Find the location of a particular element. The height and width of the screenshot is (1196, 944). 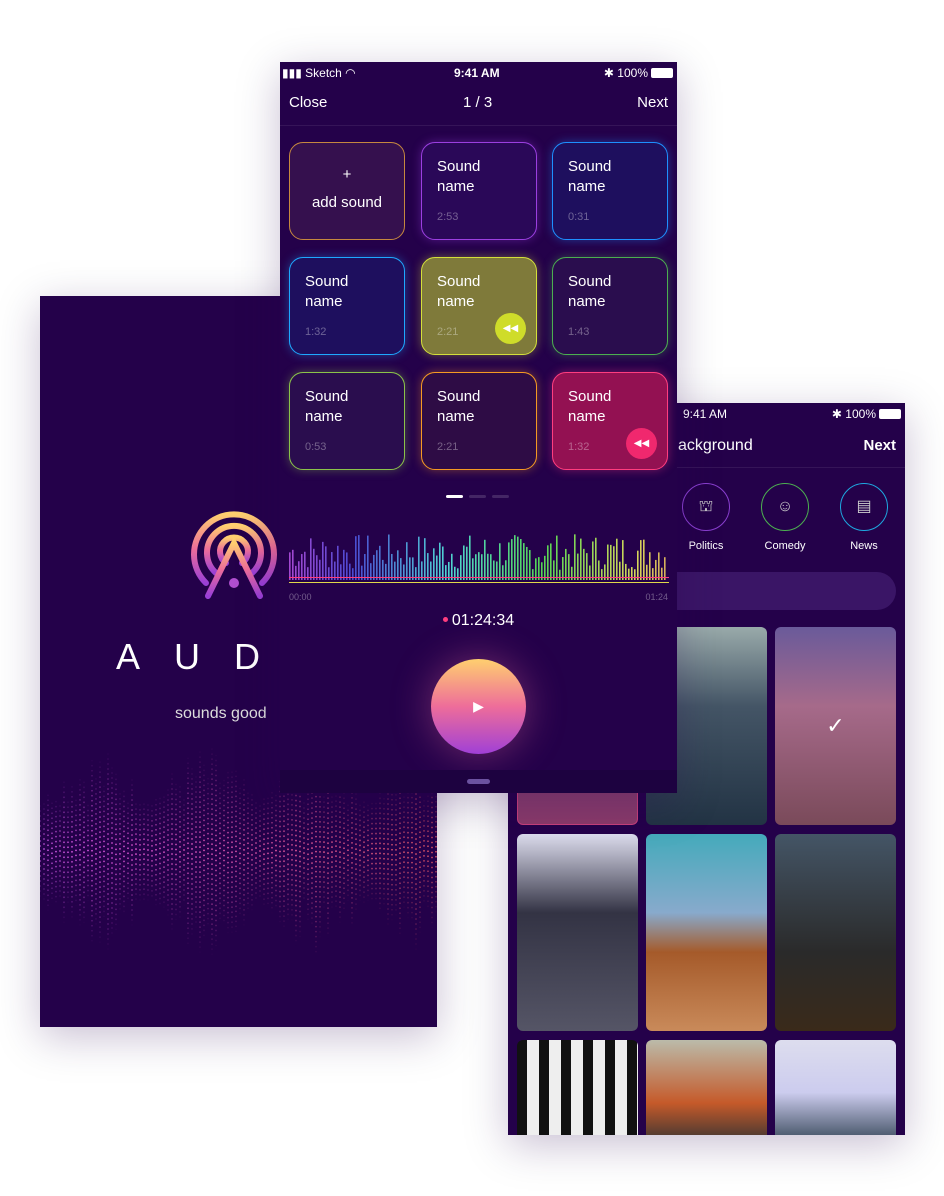

sound-tile: Sound name 0:31 is located at coordinates (610, 191).